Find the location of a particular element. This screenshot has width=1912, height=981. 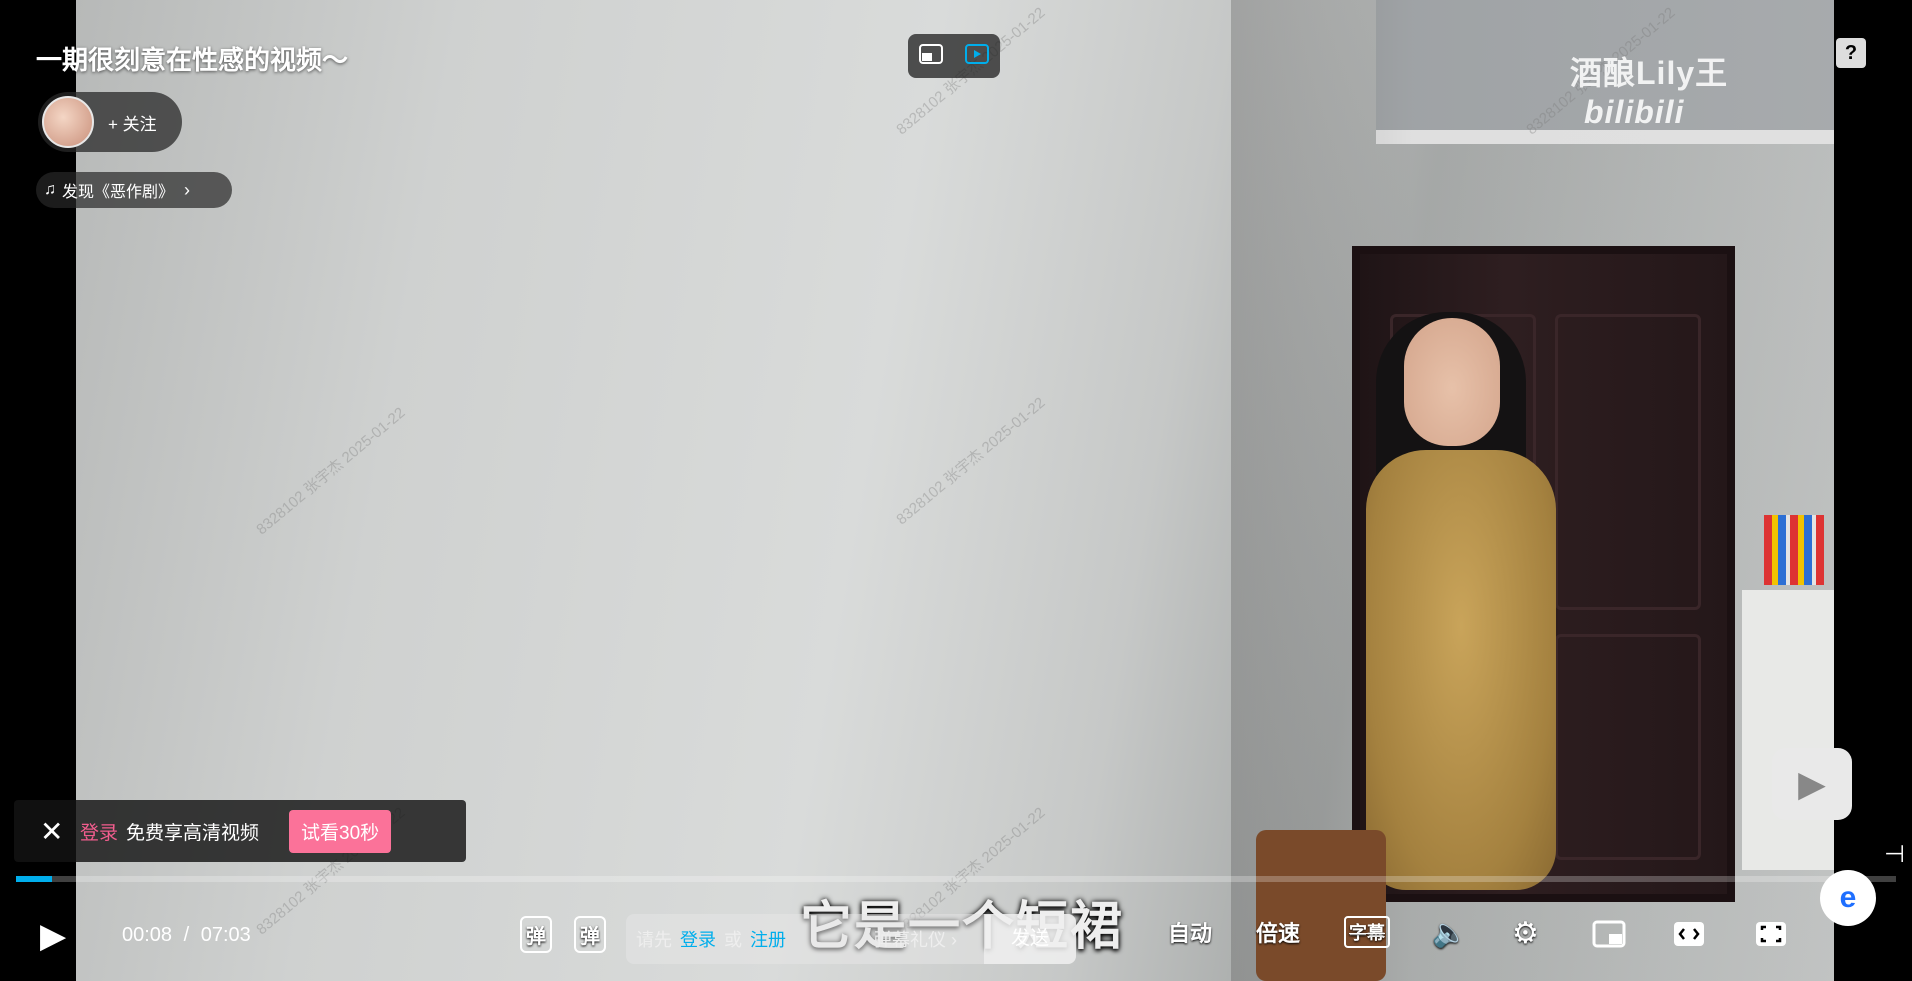

speed-button: 倍速 is located at coordinates (1278, 932).